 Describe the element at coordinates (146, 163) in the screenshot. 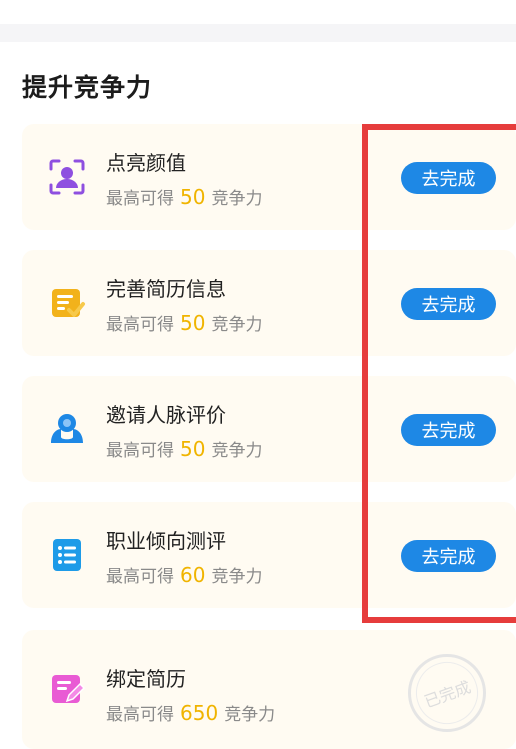

I see `task-title: 点亮颜值` at that location.